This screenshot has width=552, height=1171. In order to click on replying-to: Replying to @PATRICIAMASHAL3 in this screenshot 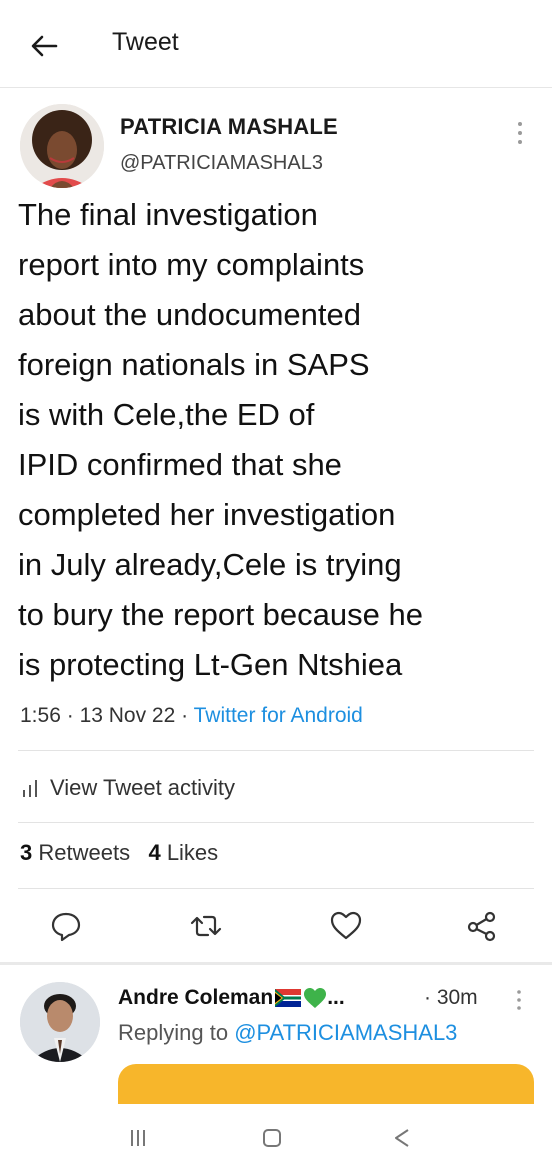, I will do `click(287, 1033)`.